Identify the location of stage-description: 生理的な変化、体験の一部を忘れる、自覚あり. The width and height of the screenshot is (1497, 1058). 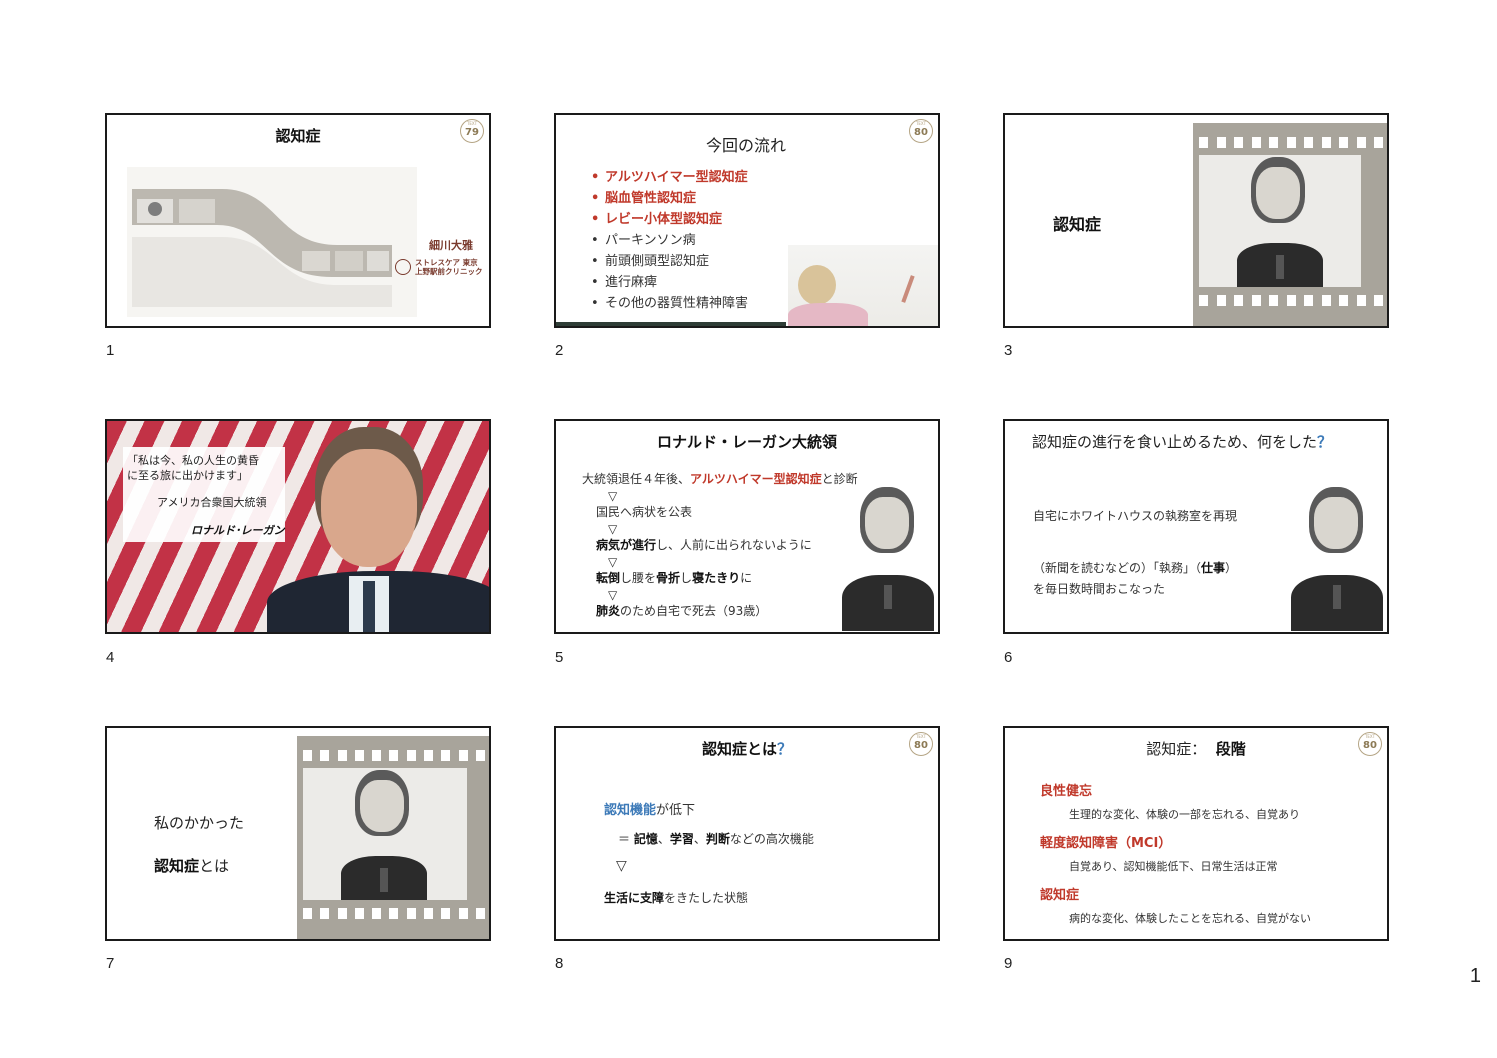
(1184, 814).